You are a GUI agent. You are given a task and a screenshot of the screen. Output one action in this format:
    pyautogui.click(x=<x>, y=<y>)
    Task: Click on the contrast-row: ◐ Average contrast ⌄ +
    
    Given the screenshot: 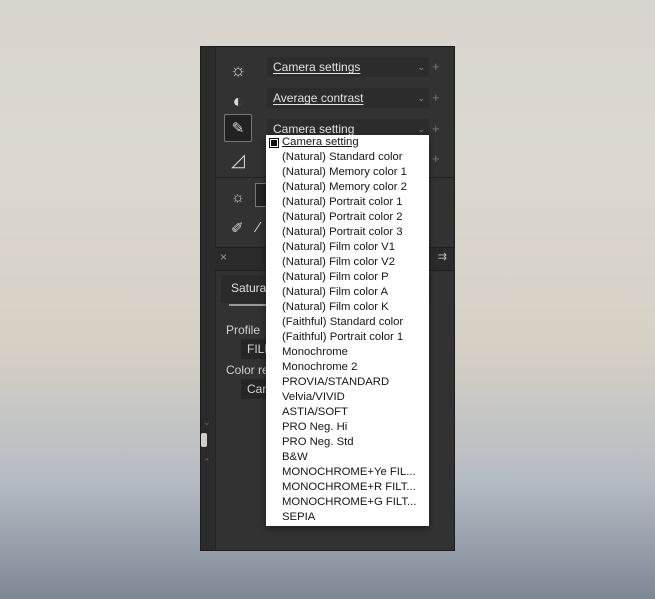 What is the action you would take?
    pyautogui.click(x=335, y=101)
    